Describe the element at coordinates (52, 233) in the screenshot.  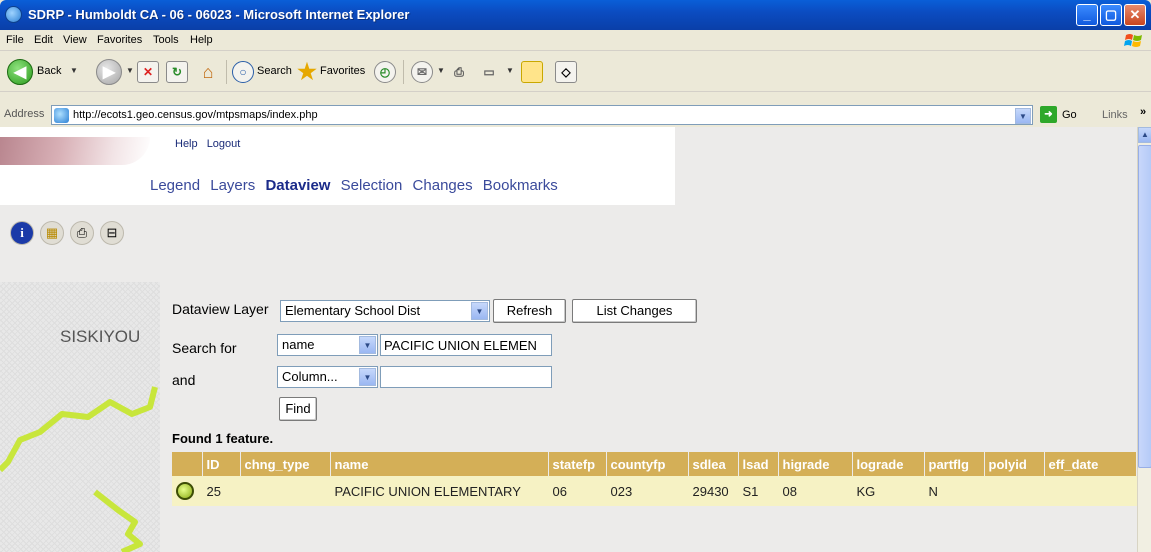
I see `map-icon: ▦` at that location.